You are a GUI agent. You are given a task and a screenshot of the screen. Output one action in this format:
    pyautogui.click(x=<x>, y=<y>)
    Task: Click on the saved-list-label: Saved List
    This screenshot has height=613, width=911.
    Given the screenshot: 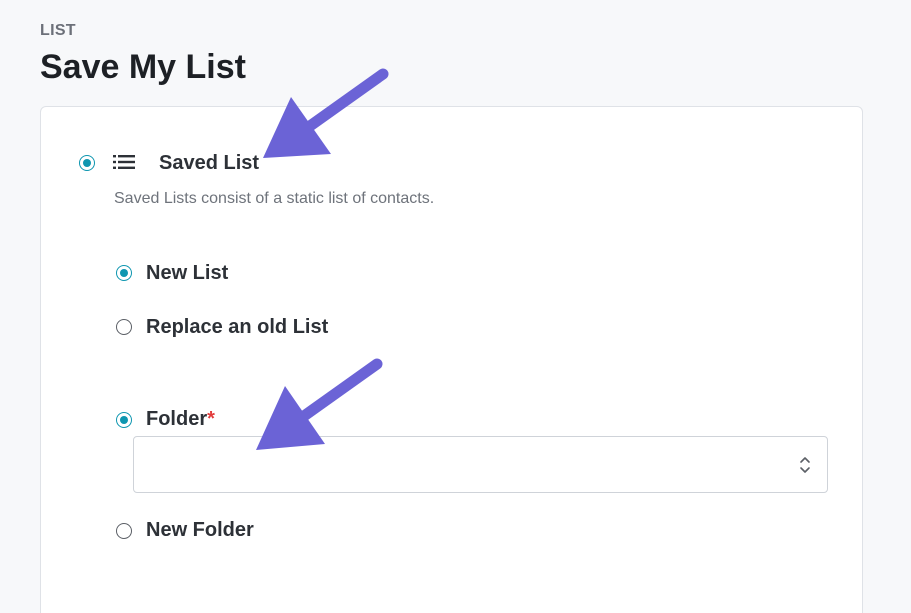 What is the action you would take?
    pyautogui.click(x=209, y=163)
    